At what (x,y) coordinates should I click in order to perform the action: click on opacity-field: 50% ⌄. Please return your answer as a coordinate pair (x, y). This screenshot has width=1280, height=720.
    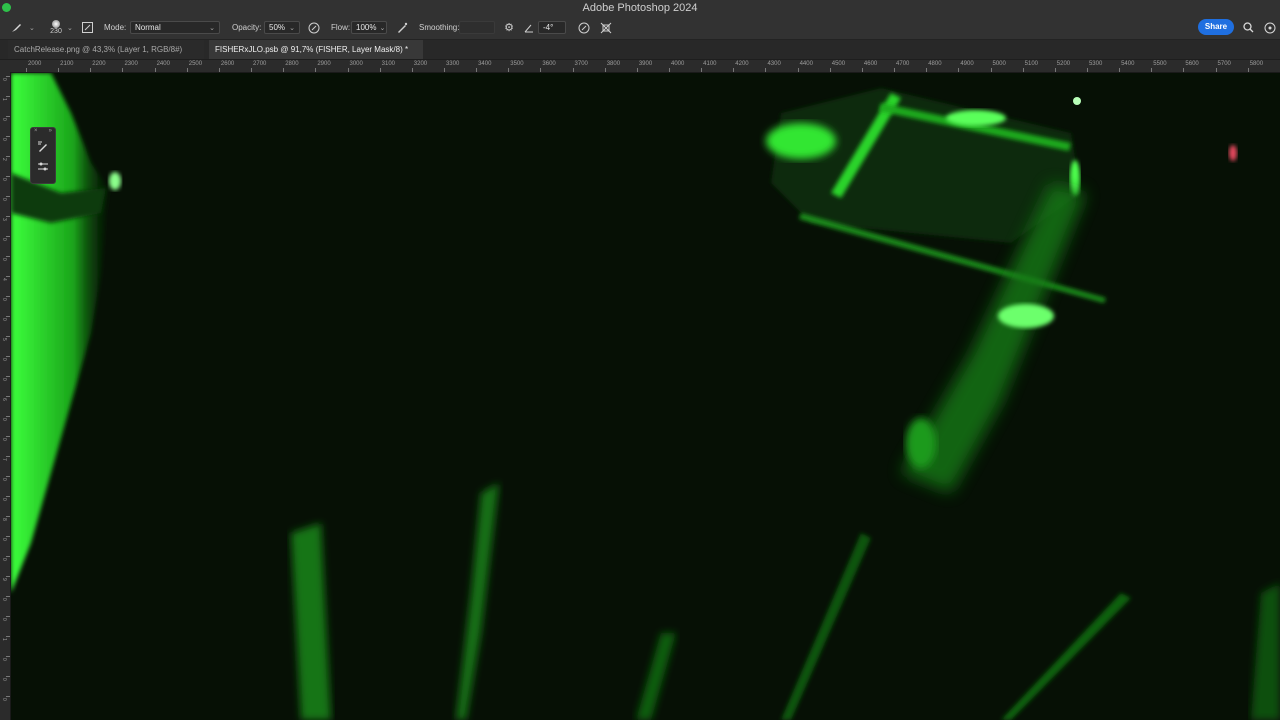
    Looking at the image, I should click on (282, 27).